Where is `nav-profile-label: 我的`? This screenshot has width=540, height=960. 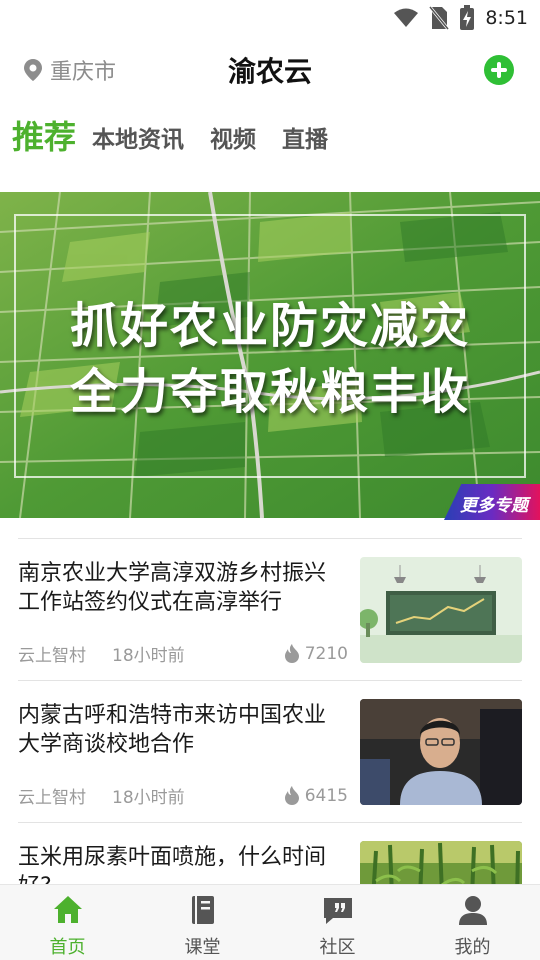
nav-profile-label: 我的 is located at coordinates (472, 947).